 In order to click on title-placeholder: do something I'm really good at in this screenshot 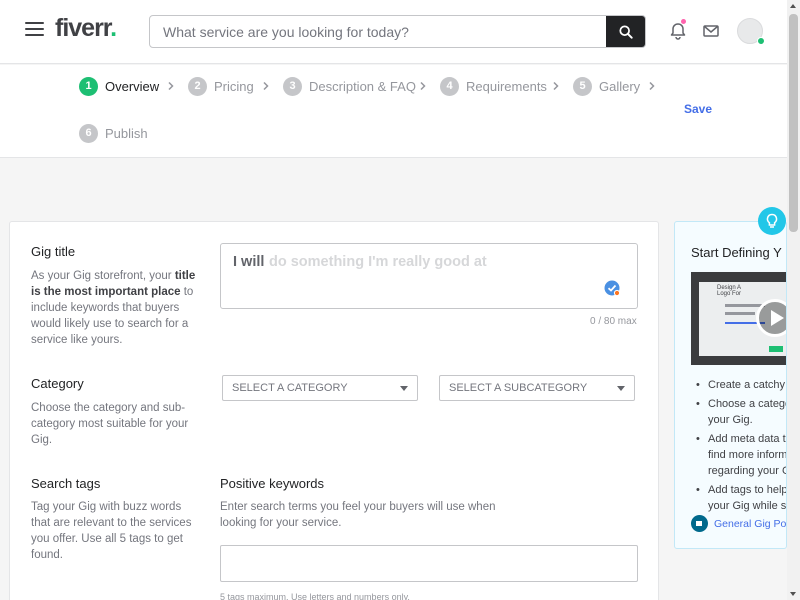, I will do `click(378, 262)`.